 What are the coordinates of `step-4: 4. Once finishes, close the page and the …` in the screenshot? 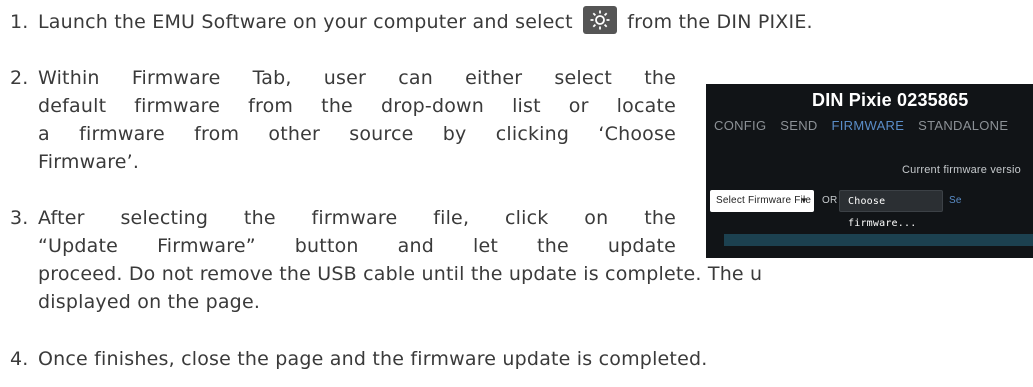 It's located at (358, 359).